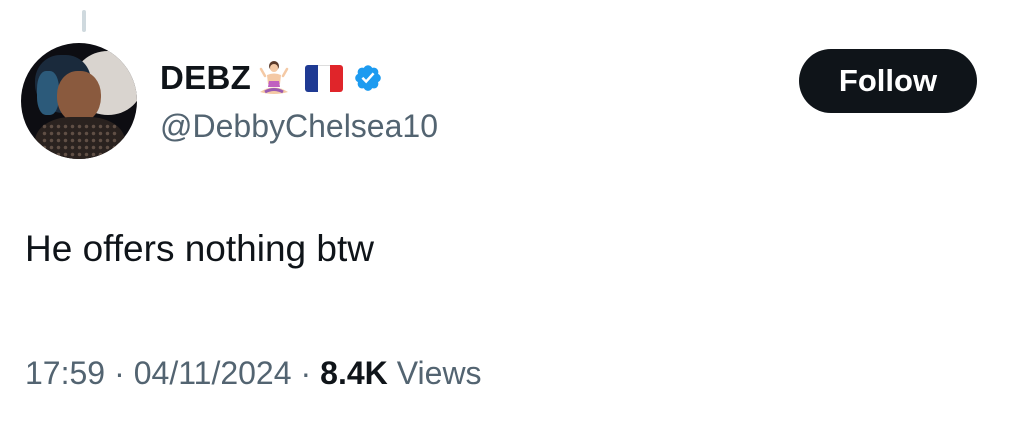  What do you see at coordinates (439, 373) in the screenshot?
I see `views-label: Views` at bounding box center [439, 373].